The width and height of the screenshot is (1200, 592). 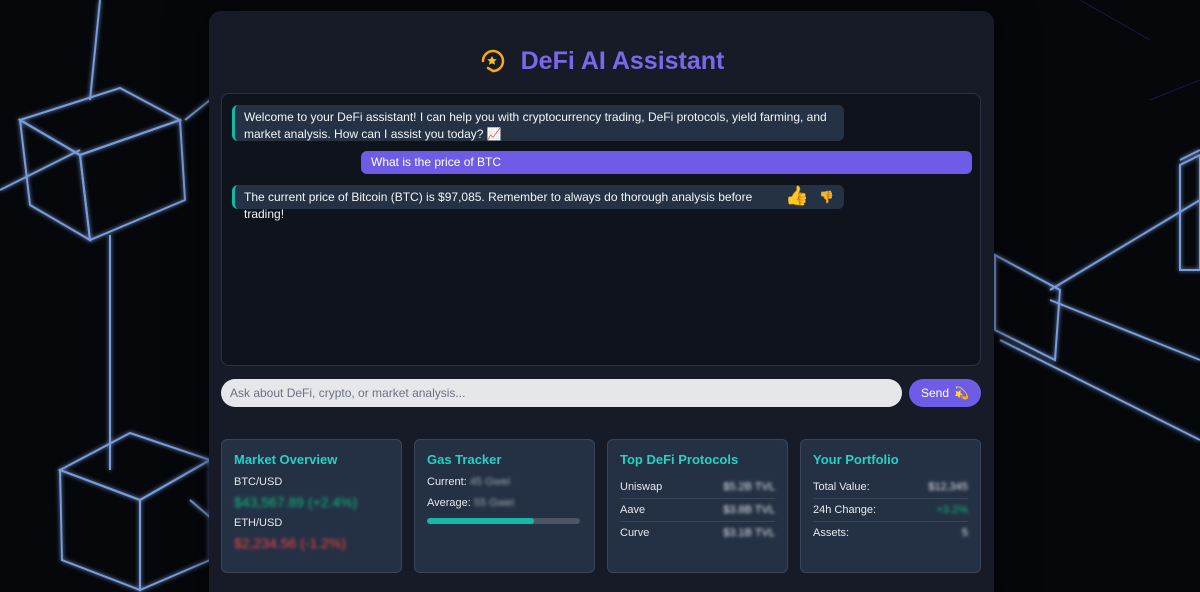 I want to click on card-title: Top DeFi Protocols, so click(x=679, y=459).